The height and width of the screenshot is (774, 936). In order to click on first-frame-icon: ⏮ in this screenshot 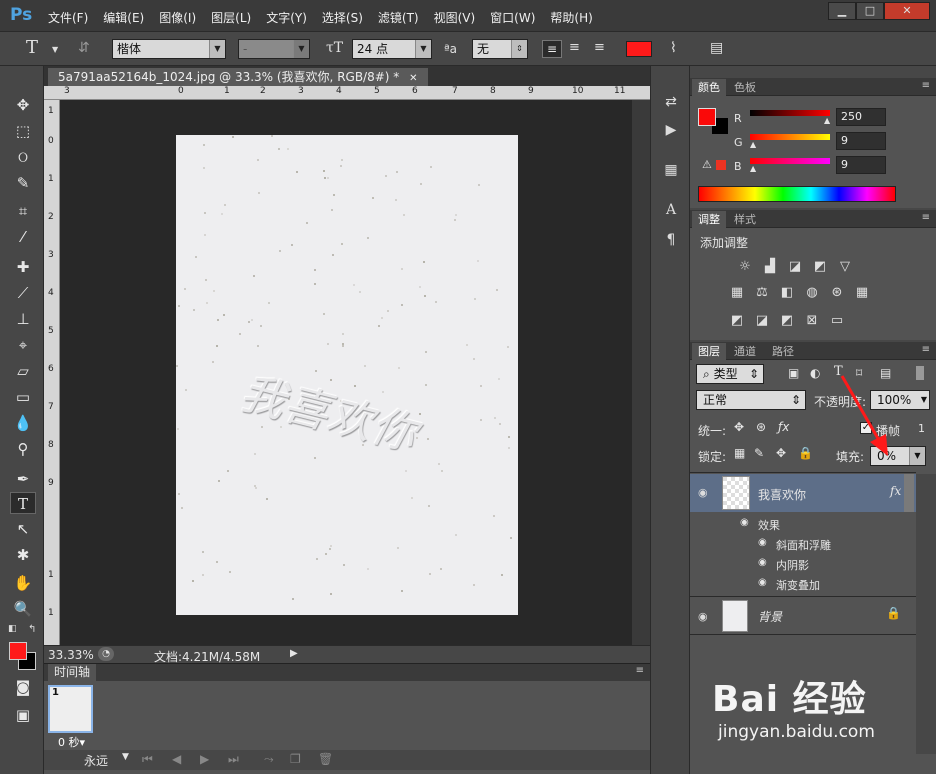, I will do `click(147, 759)`.